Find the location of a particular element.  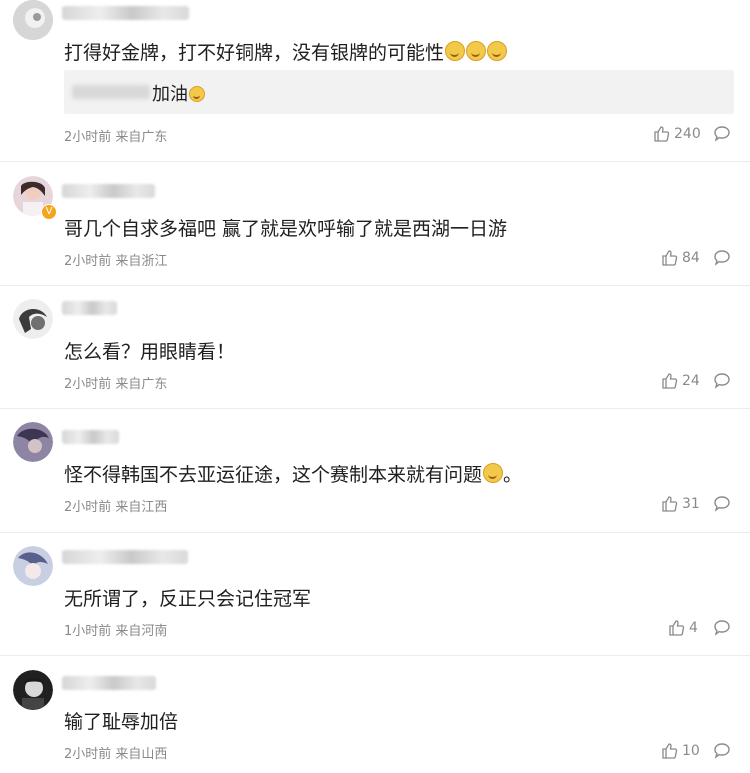

reply-text: 加油 is located at coordinates (178, 93).